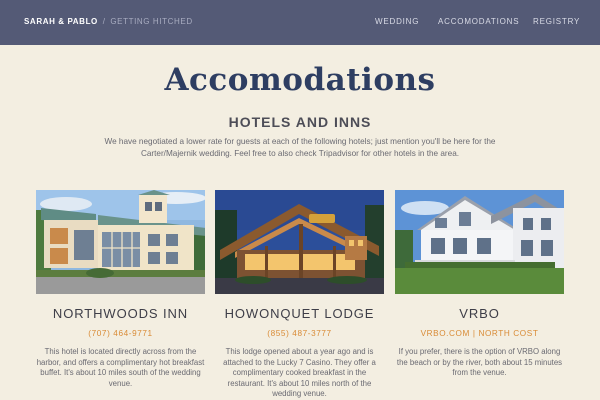 Image resolution: width=600 pixels, height=400 pixels. What do you see at coordinates (120, 313) in the screenshot?
I see `hotel-name: NORTHWOODS INN` at bounding box center [120, 313].